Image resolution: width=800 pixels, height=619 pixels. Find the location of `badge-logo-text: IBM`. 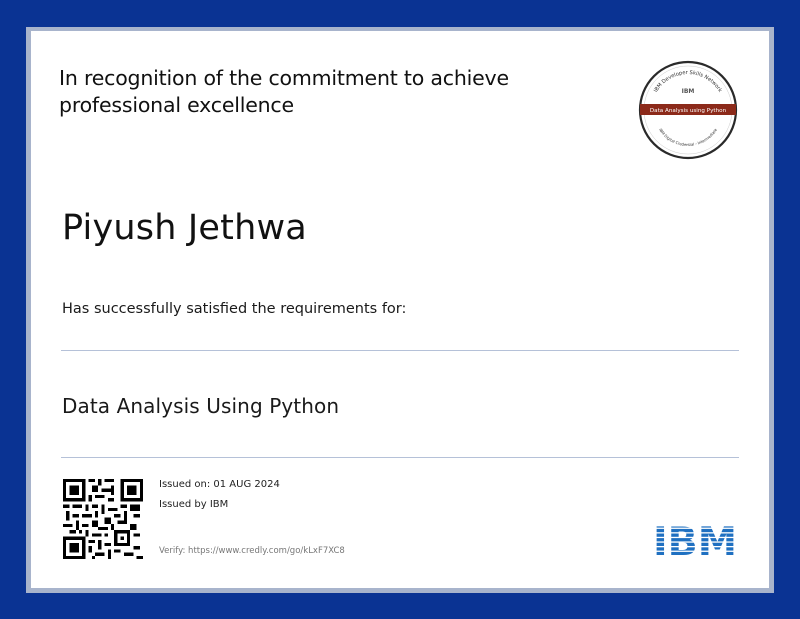

badge-logo-text: IBM is located at coordinates (688, 91).